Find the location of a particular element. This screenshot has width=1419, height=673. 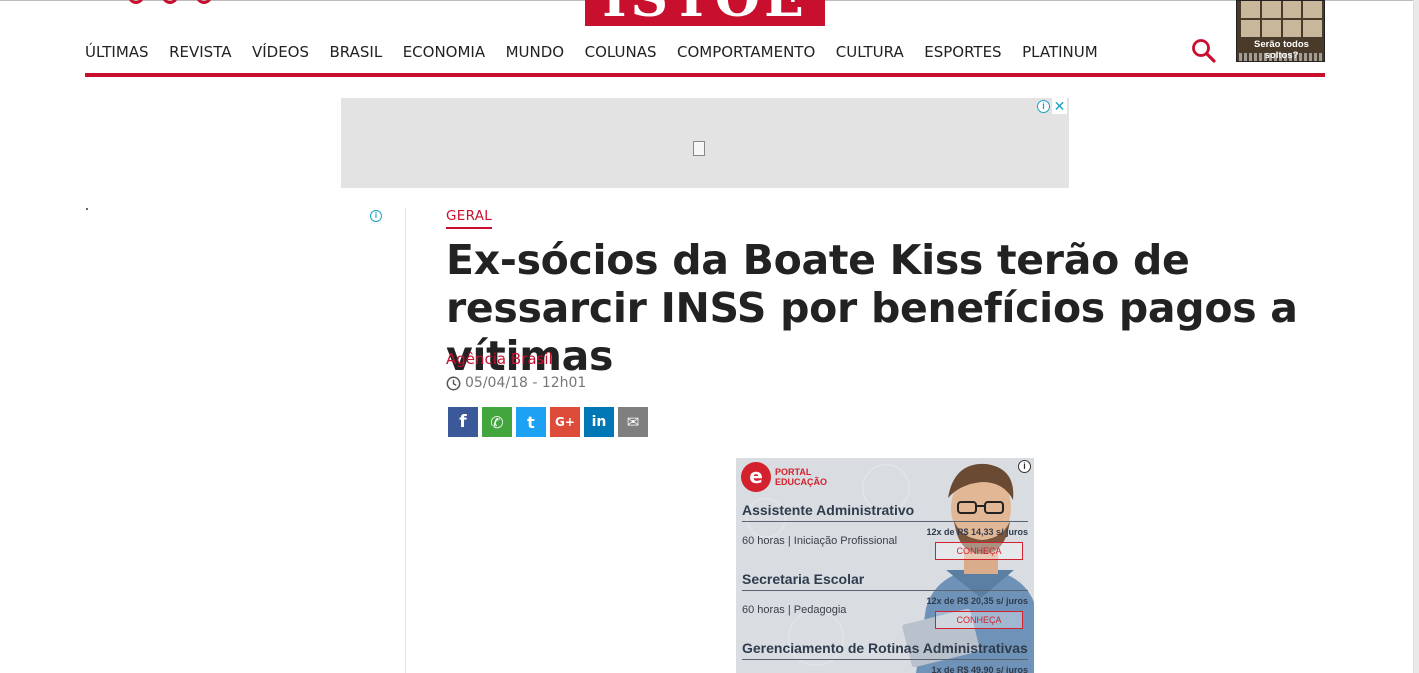

share-email-button: ✉ is located at coordinates (633, 422).